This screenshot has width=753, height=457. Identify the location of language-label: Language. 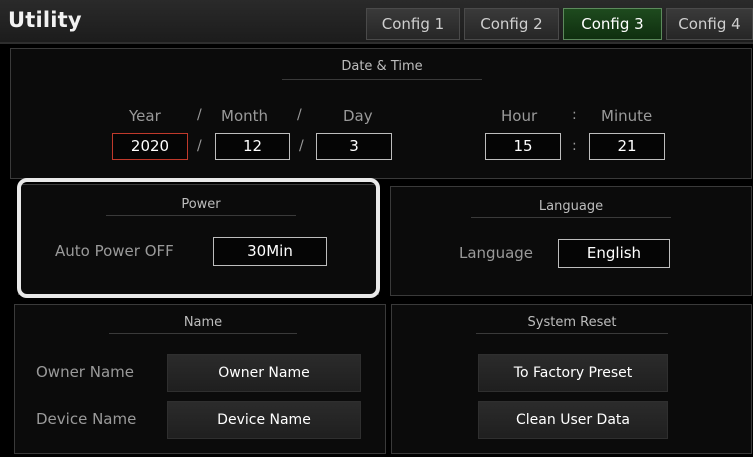
(496, 253).